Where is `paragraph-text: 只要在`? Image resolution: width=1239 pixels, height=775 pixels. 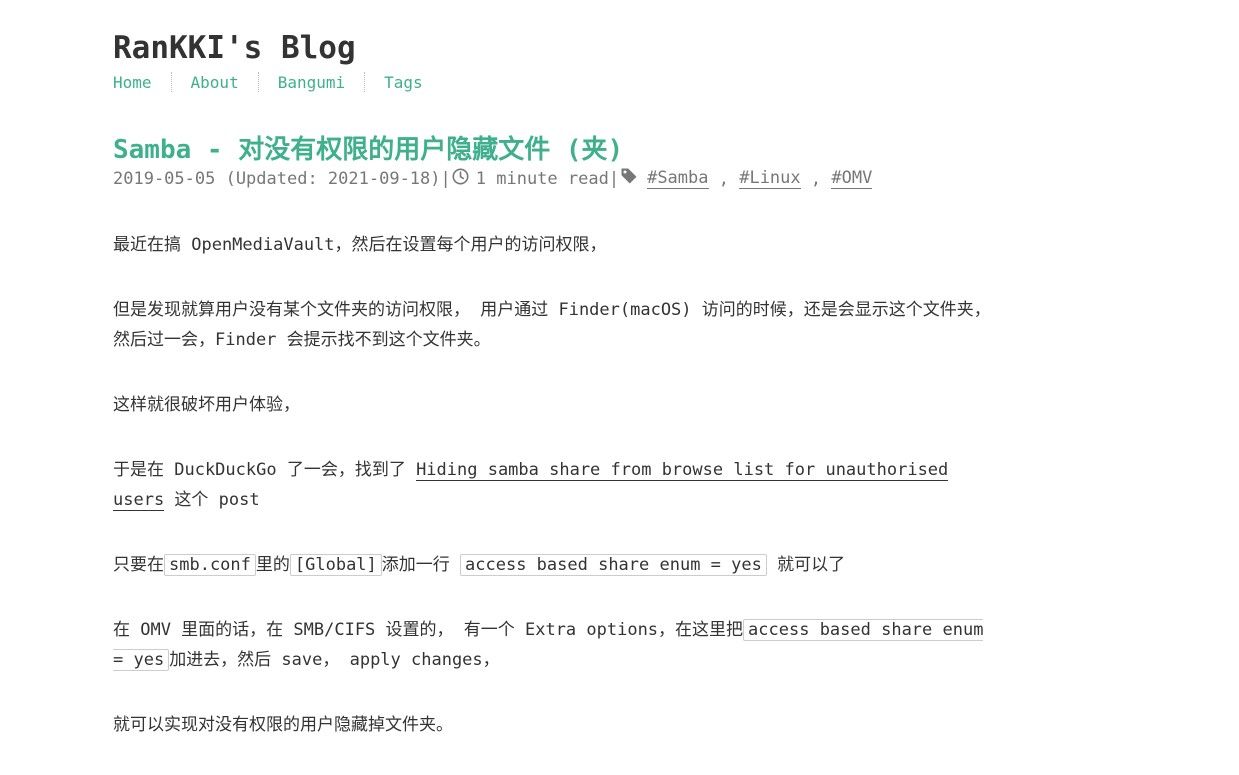
paragraph-text: 只要在 is located at coordinates (138, 565).